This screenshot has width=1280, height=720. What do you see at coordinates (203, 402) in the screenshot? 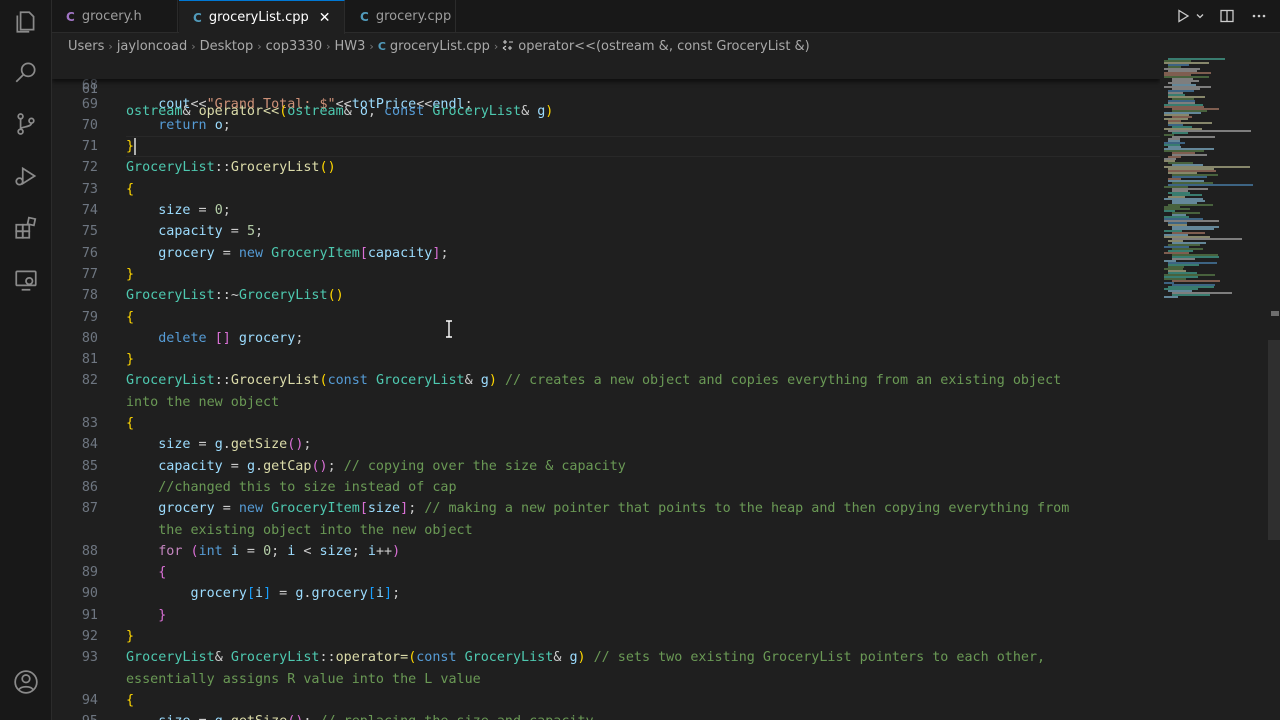
I see `code-text: into the new object` at bounding box center [203, 402].